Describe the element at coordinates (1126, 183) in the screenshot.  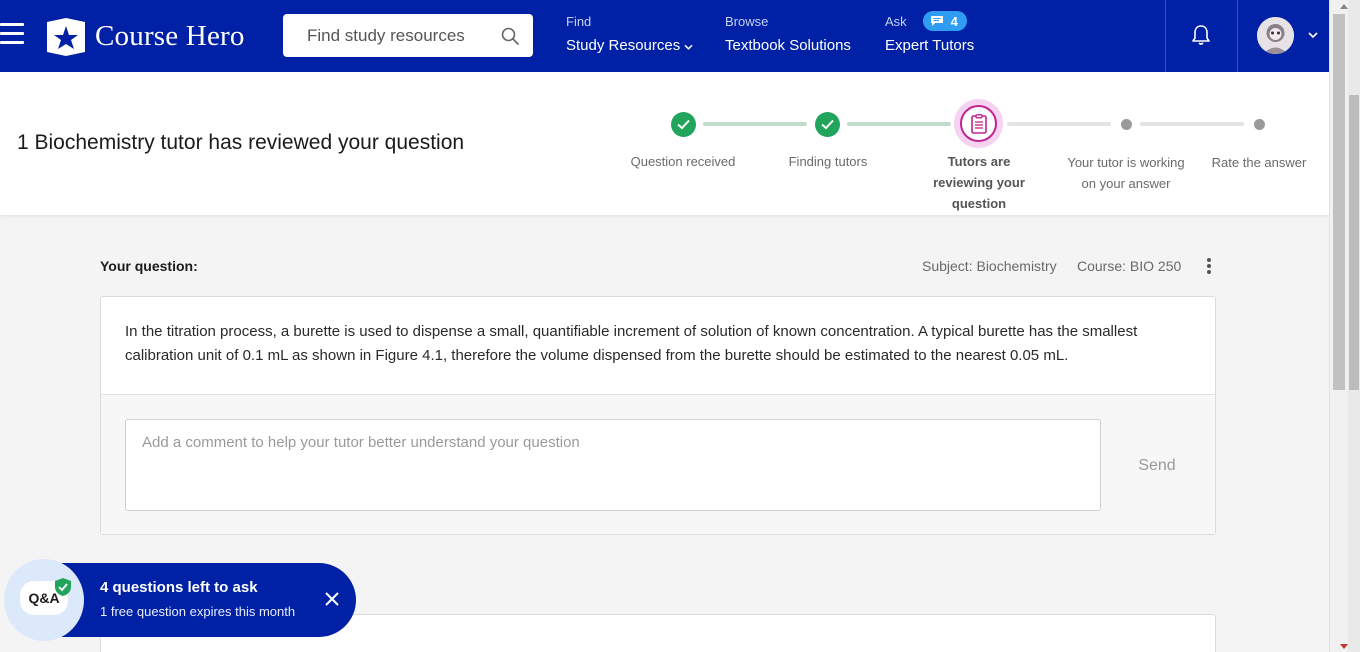
I see `step-label-line: on your answer` at that location.